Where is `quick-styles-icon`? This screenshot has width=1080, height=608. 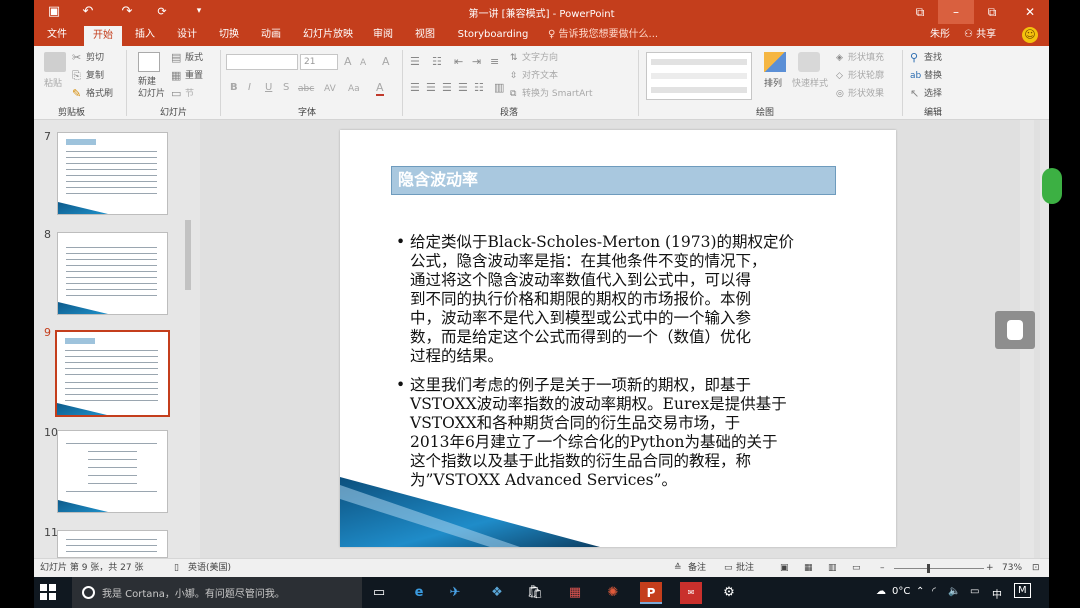
quick-styles-icon is located at coordinates (809, 62).